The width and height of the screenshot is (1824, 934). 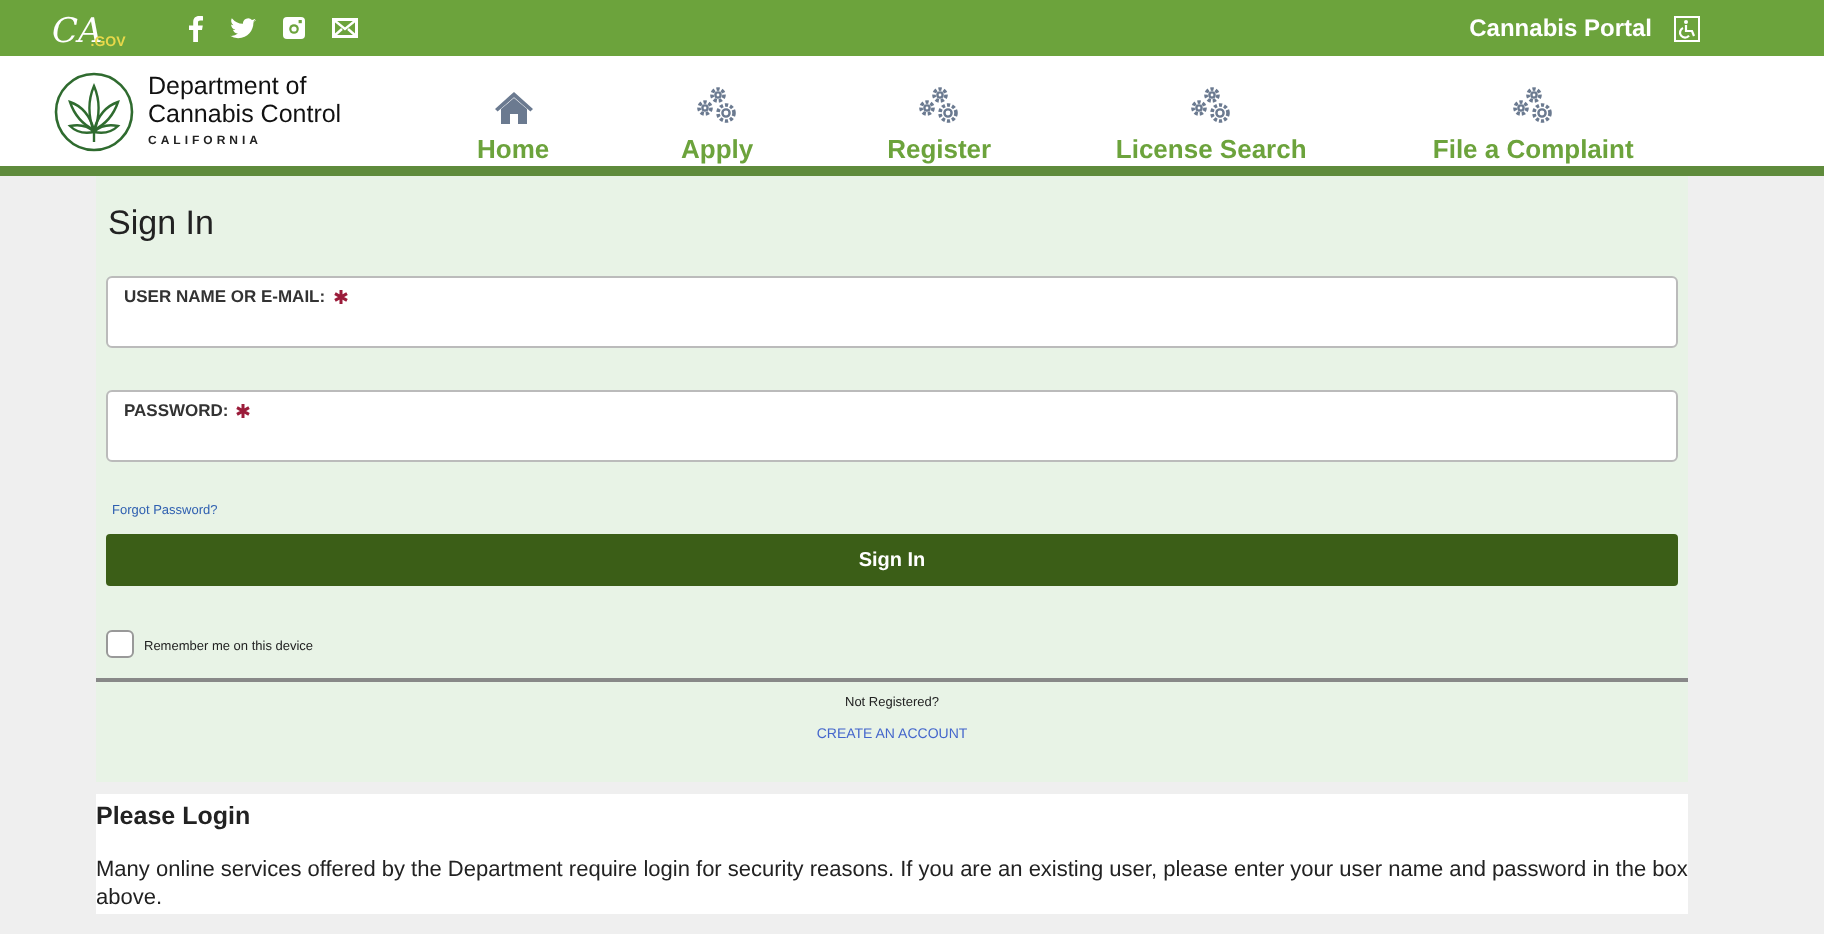 I want to click on email-icon, so click(x=345, y=28).